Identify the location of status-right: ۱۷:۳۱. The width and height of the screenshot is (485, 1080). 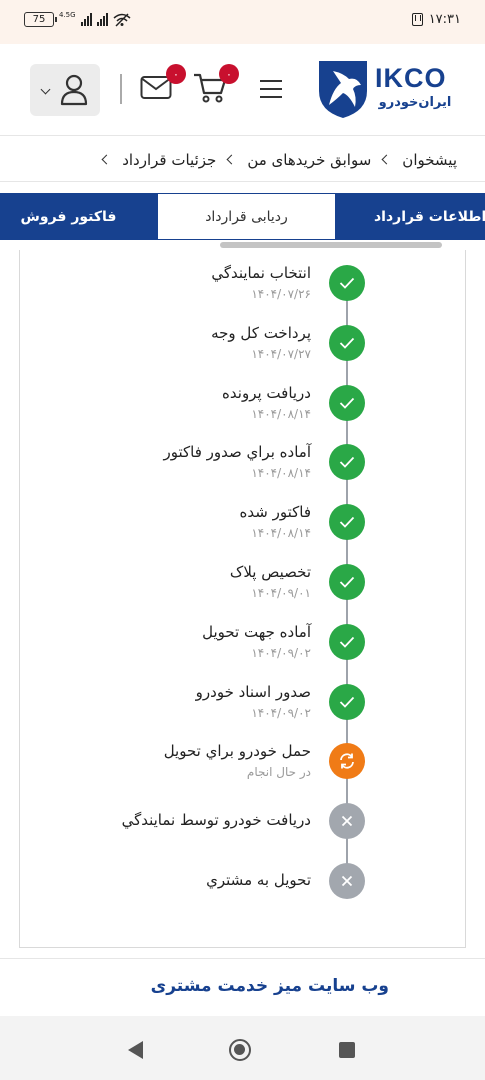
(436, 19).